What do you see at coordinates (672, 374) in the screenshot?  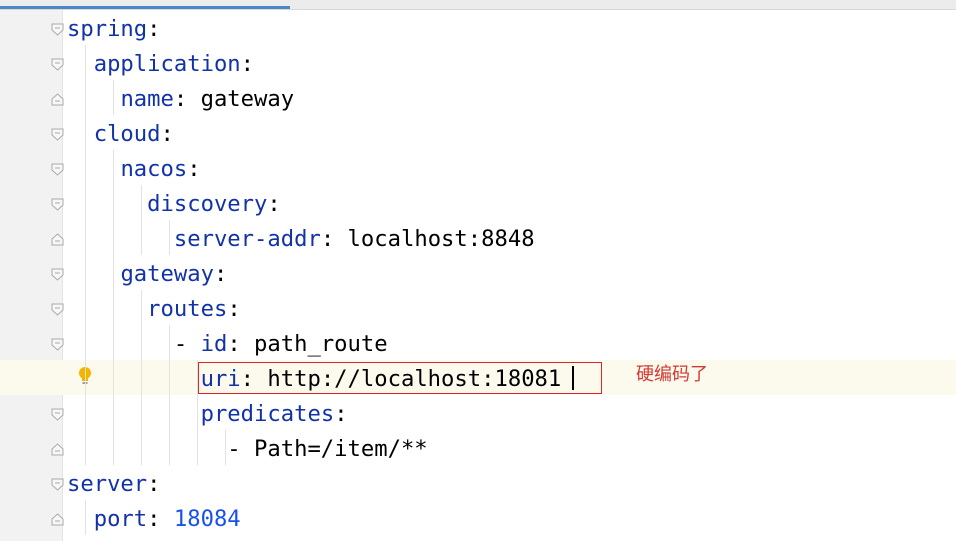 I see `annotation-note: 硬编码了` at bounding box center [672, 374].